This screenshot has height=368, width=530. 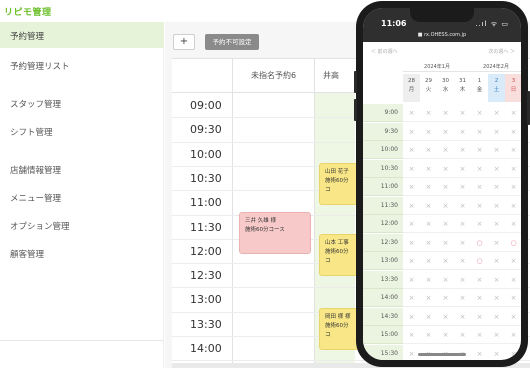 What do you see at coordinates (479, 88) in the screenshot?
I see `day-header: 1金` at bounding box center [479, 88].